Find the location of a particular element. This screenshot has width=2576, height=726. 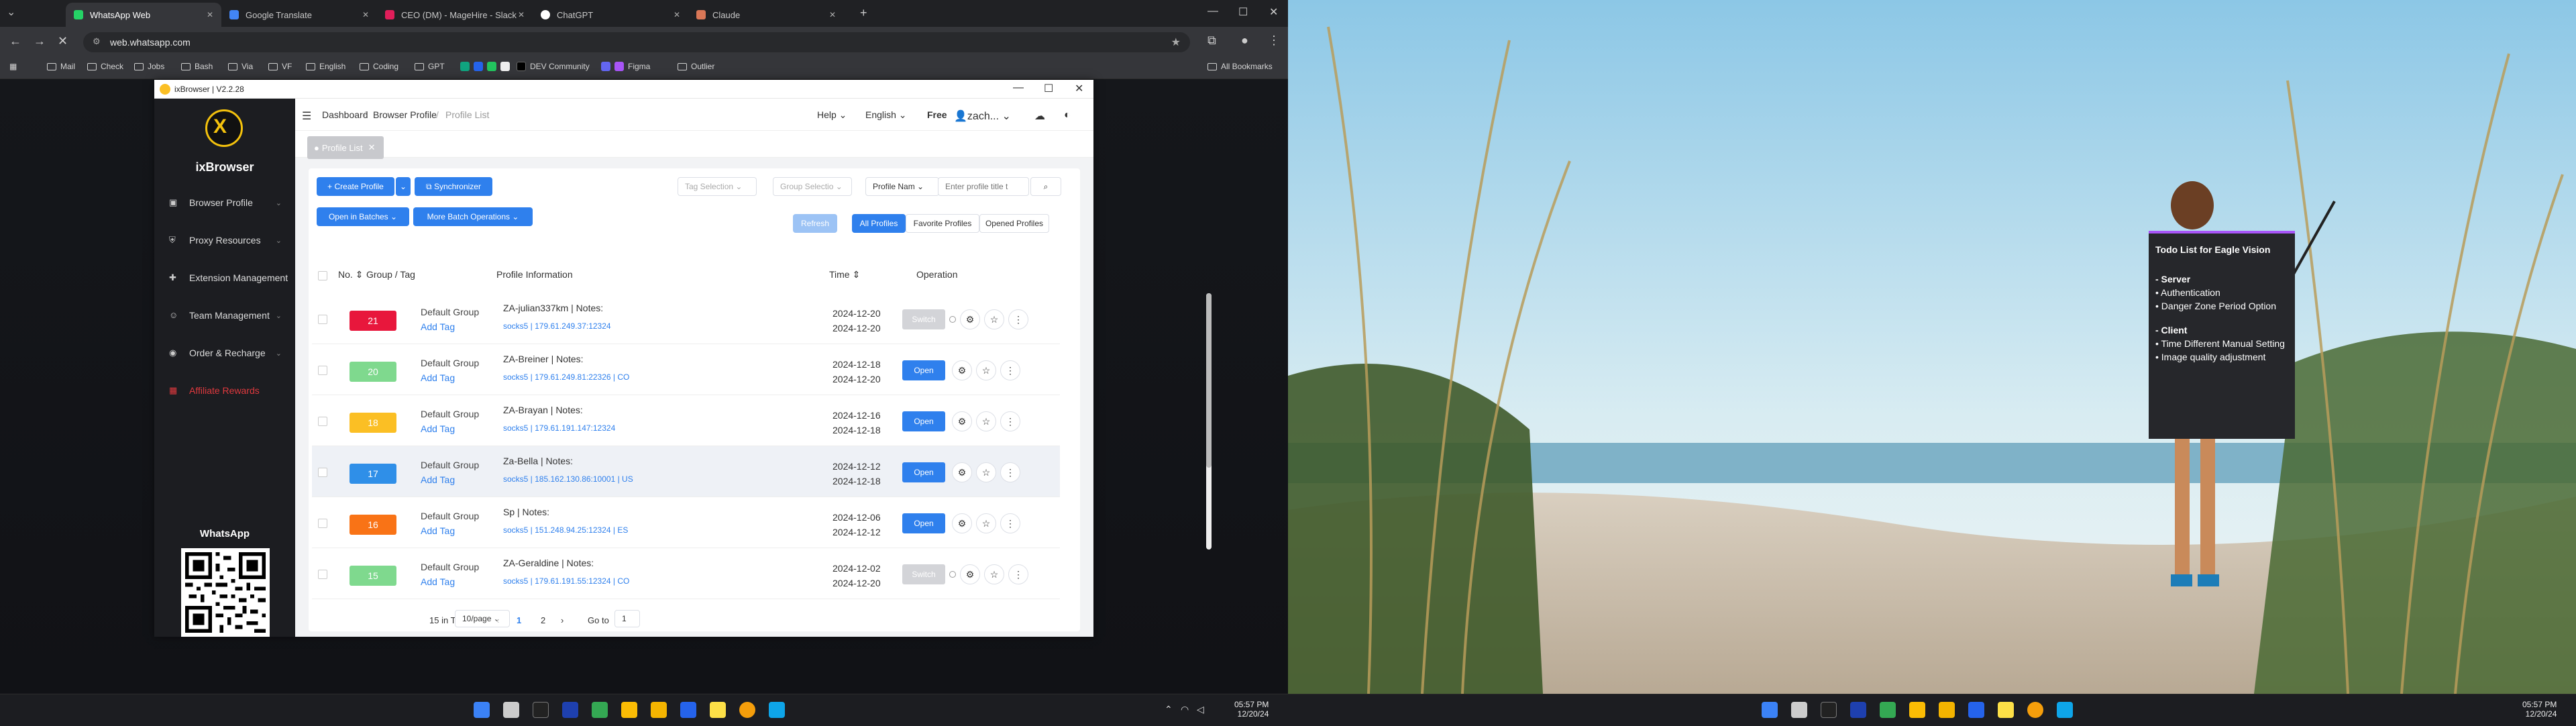

bookmark-mail: Mail is located at coordinates (61, 67).